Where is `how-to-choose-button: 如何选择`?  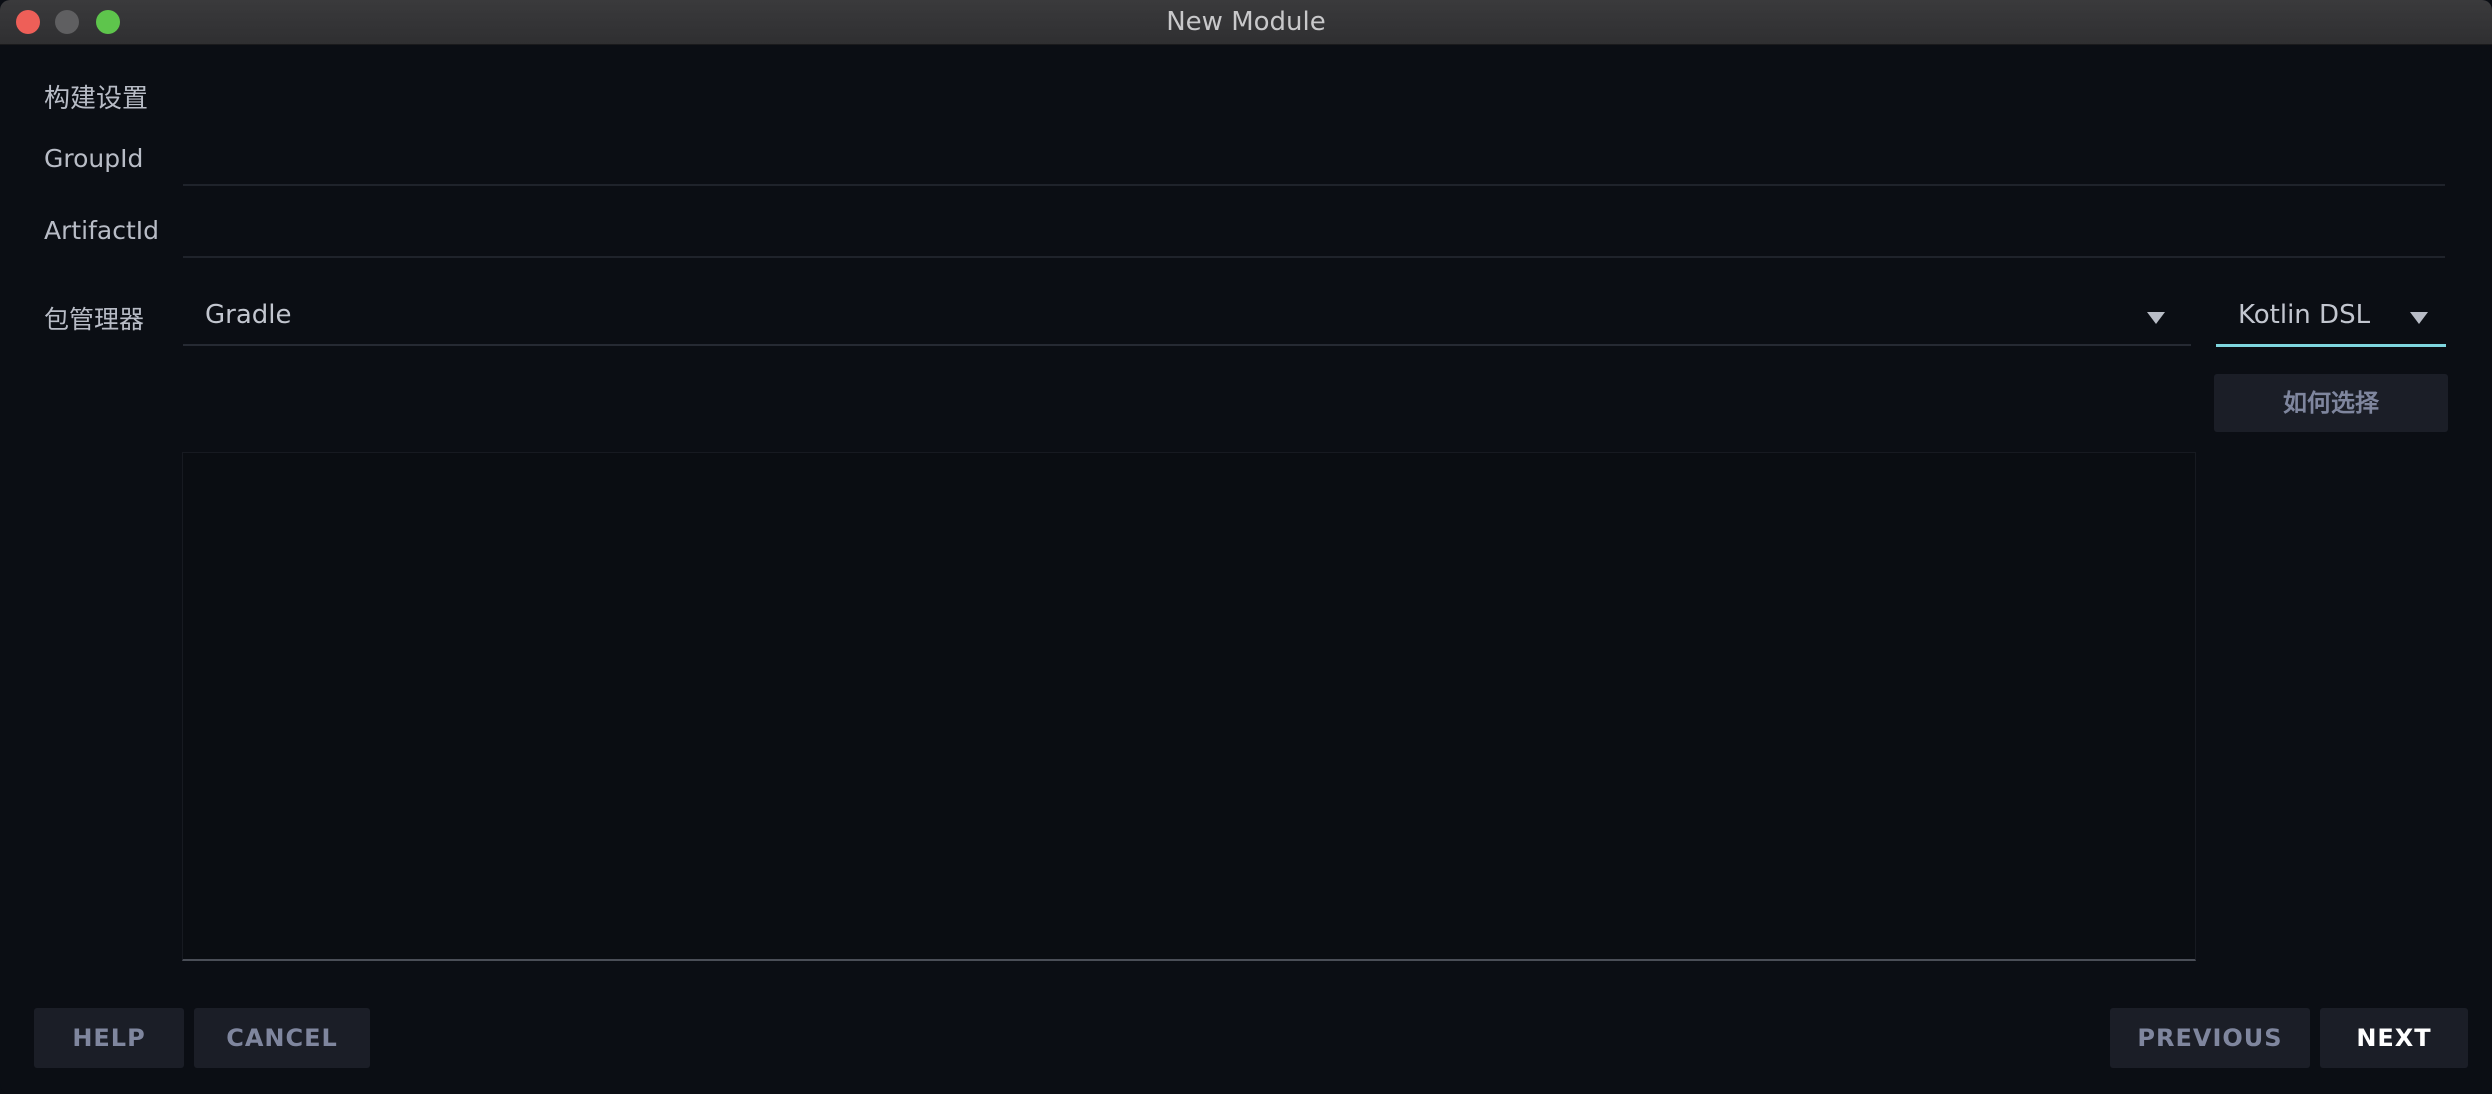 how-to-choose-button: 如何选择 is located at coordinates (2331, 403).